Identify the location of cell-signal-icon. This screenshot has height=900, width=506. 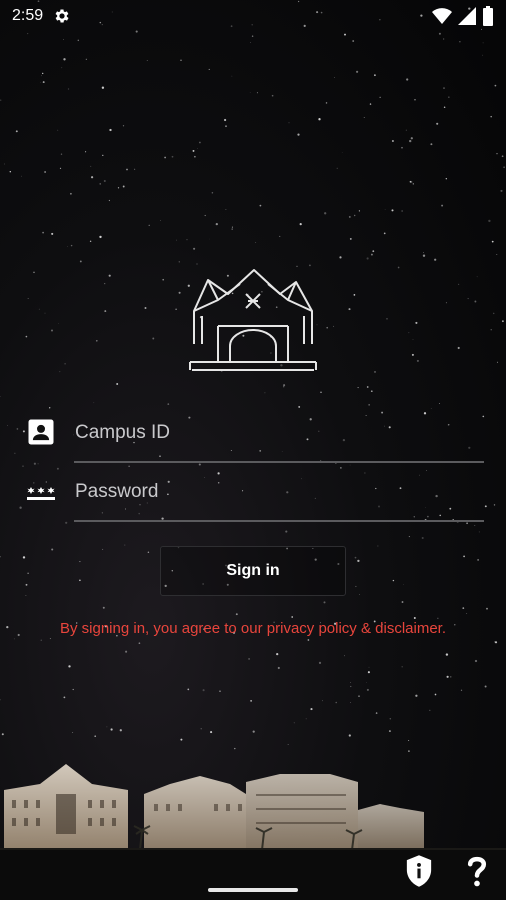
(467, 16).